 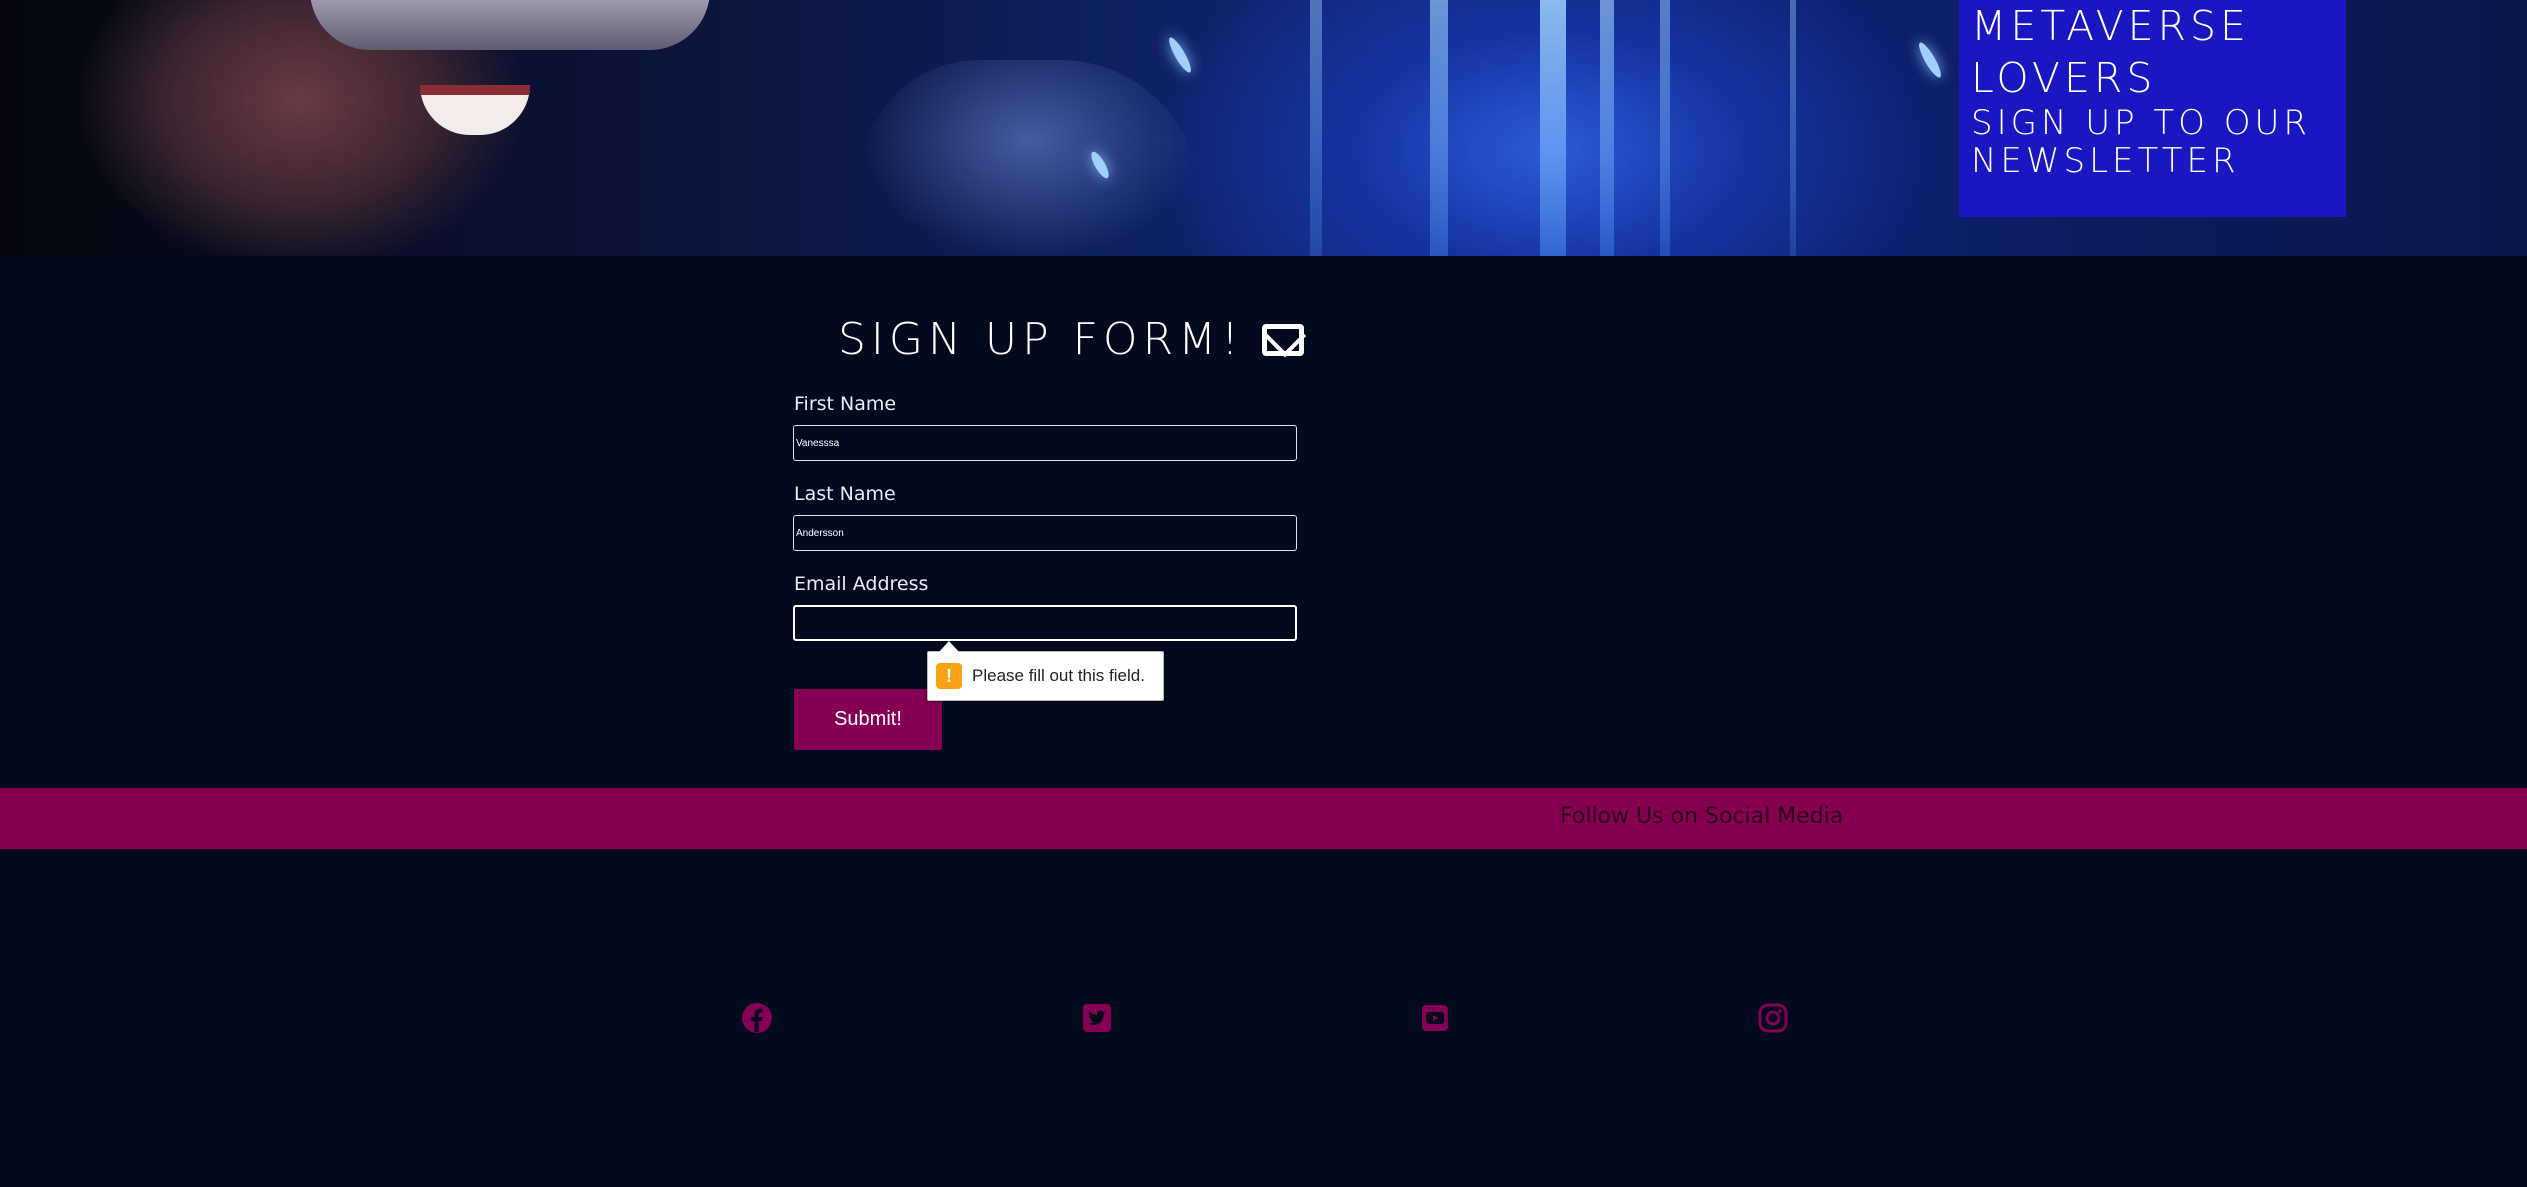 I want to click on social-heading: Follow Us on Social Media, so click(x=1702, y=816).